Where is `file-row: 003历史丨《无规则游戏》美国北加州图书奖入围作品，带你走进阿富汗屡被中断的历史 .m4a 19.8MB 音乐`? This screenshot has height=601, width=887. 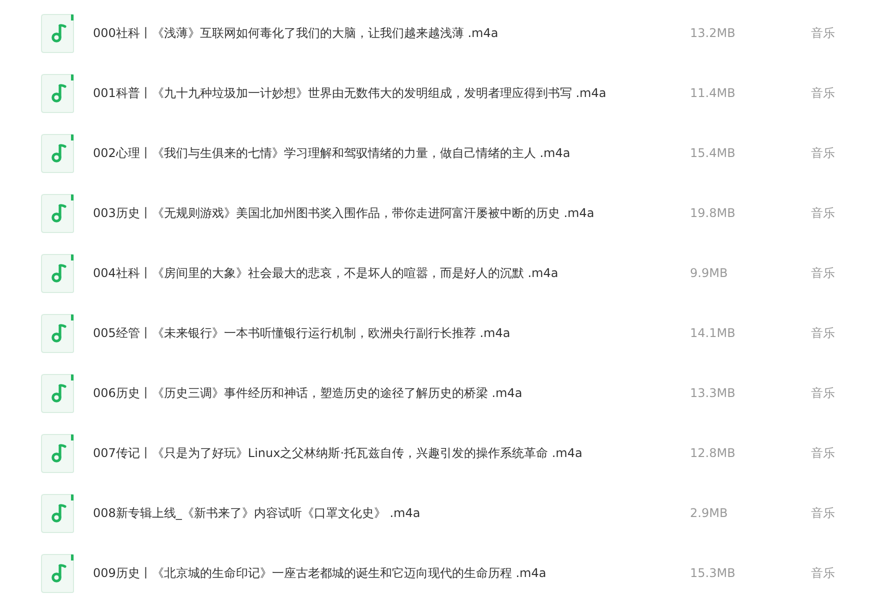 file-row: 003历史丨《无规则游戏》美国北加州图书奖入围作品，带你走进阿富汗屡被中断的历史 .m4a 19.8MB 音乐 is located at coordinates (443, 213).